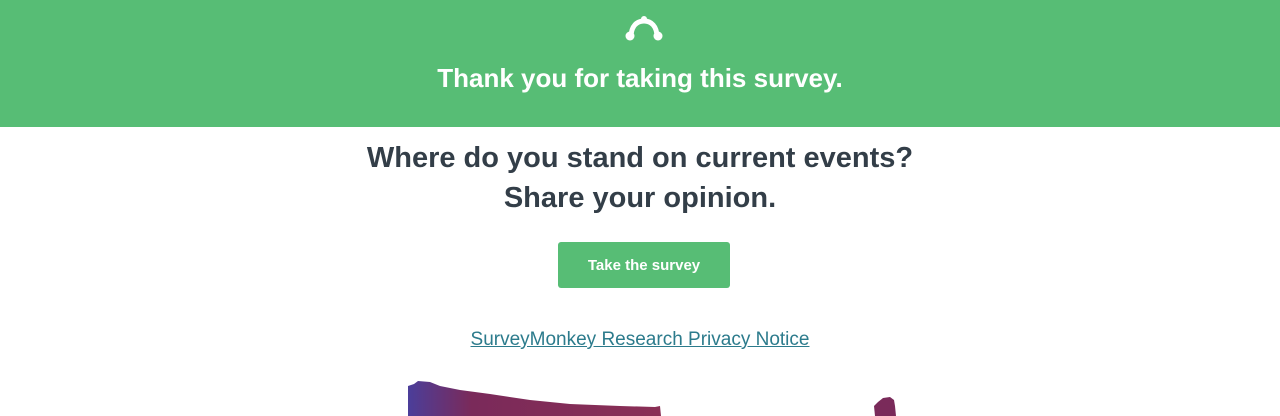 The image size is (1280, 416). What do you see at coordinates (534, 398) in the screenshot?
I see `map-west-region` at bounding box center [534, 398].